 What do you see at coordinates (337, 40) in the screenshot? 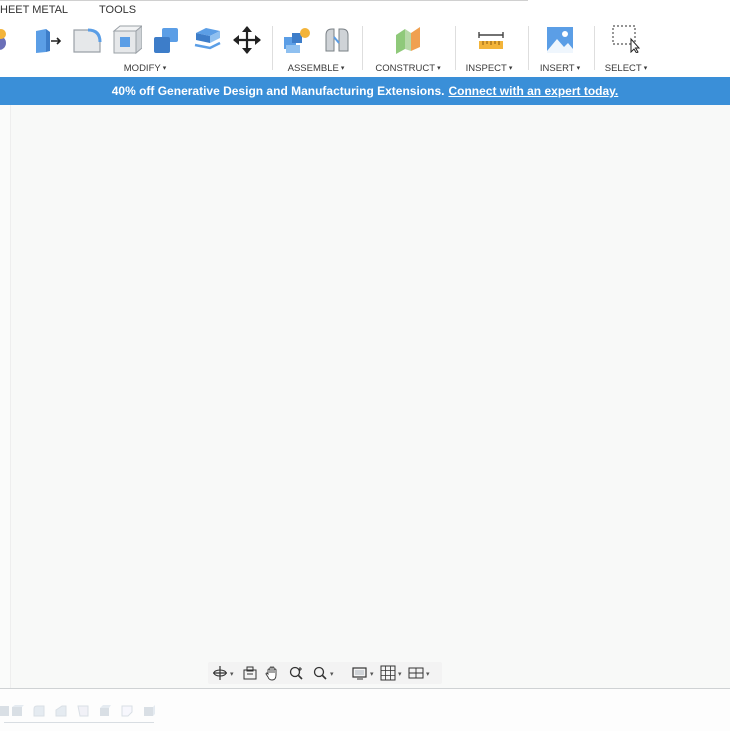
I see `joint-icon` at bounding box center [337, 40].